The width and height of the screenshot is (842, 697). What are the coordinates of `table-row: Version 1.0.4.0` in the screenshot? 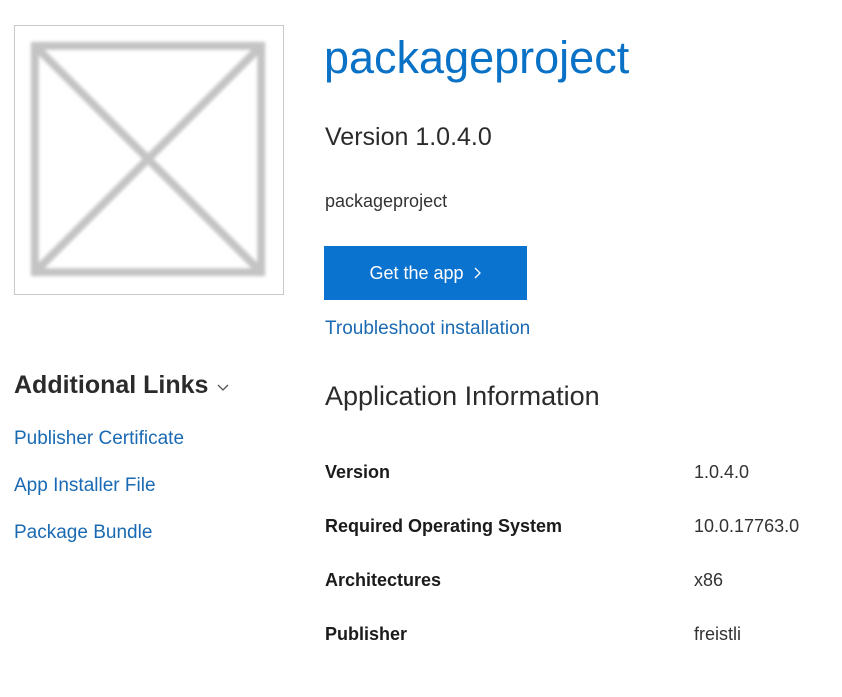 It's located at (562, 472).